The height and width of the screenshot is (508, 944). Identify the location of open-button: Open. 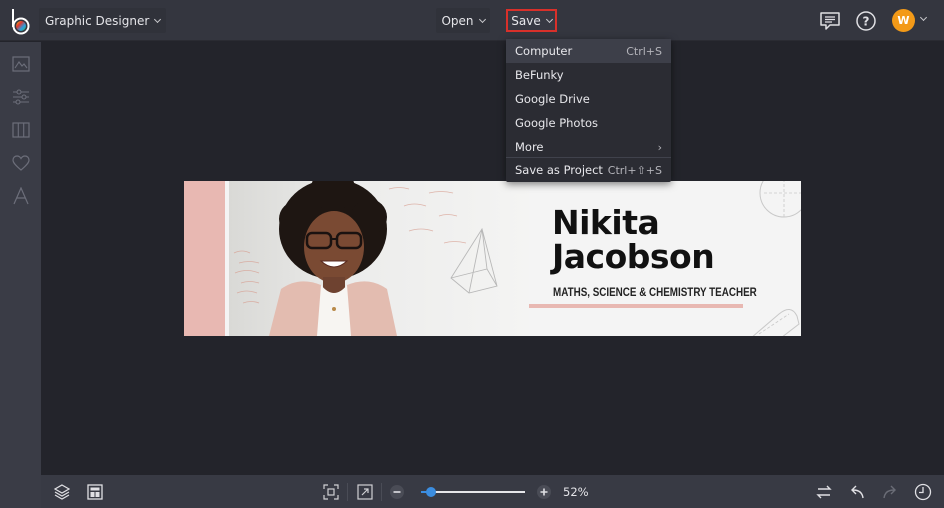
(463, 20).